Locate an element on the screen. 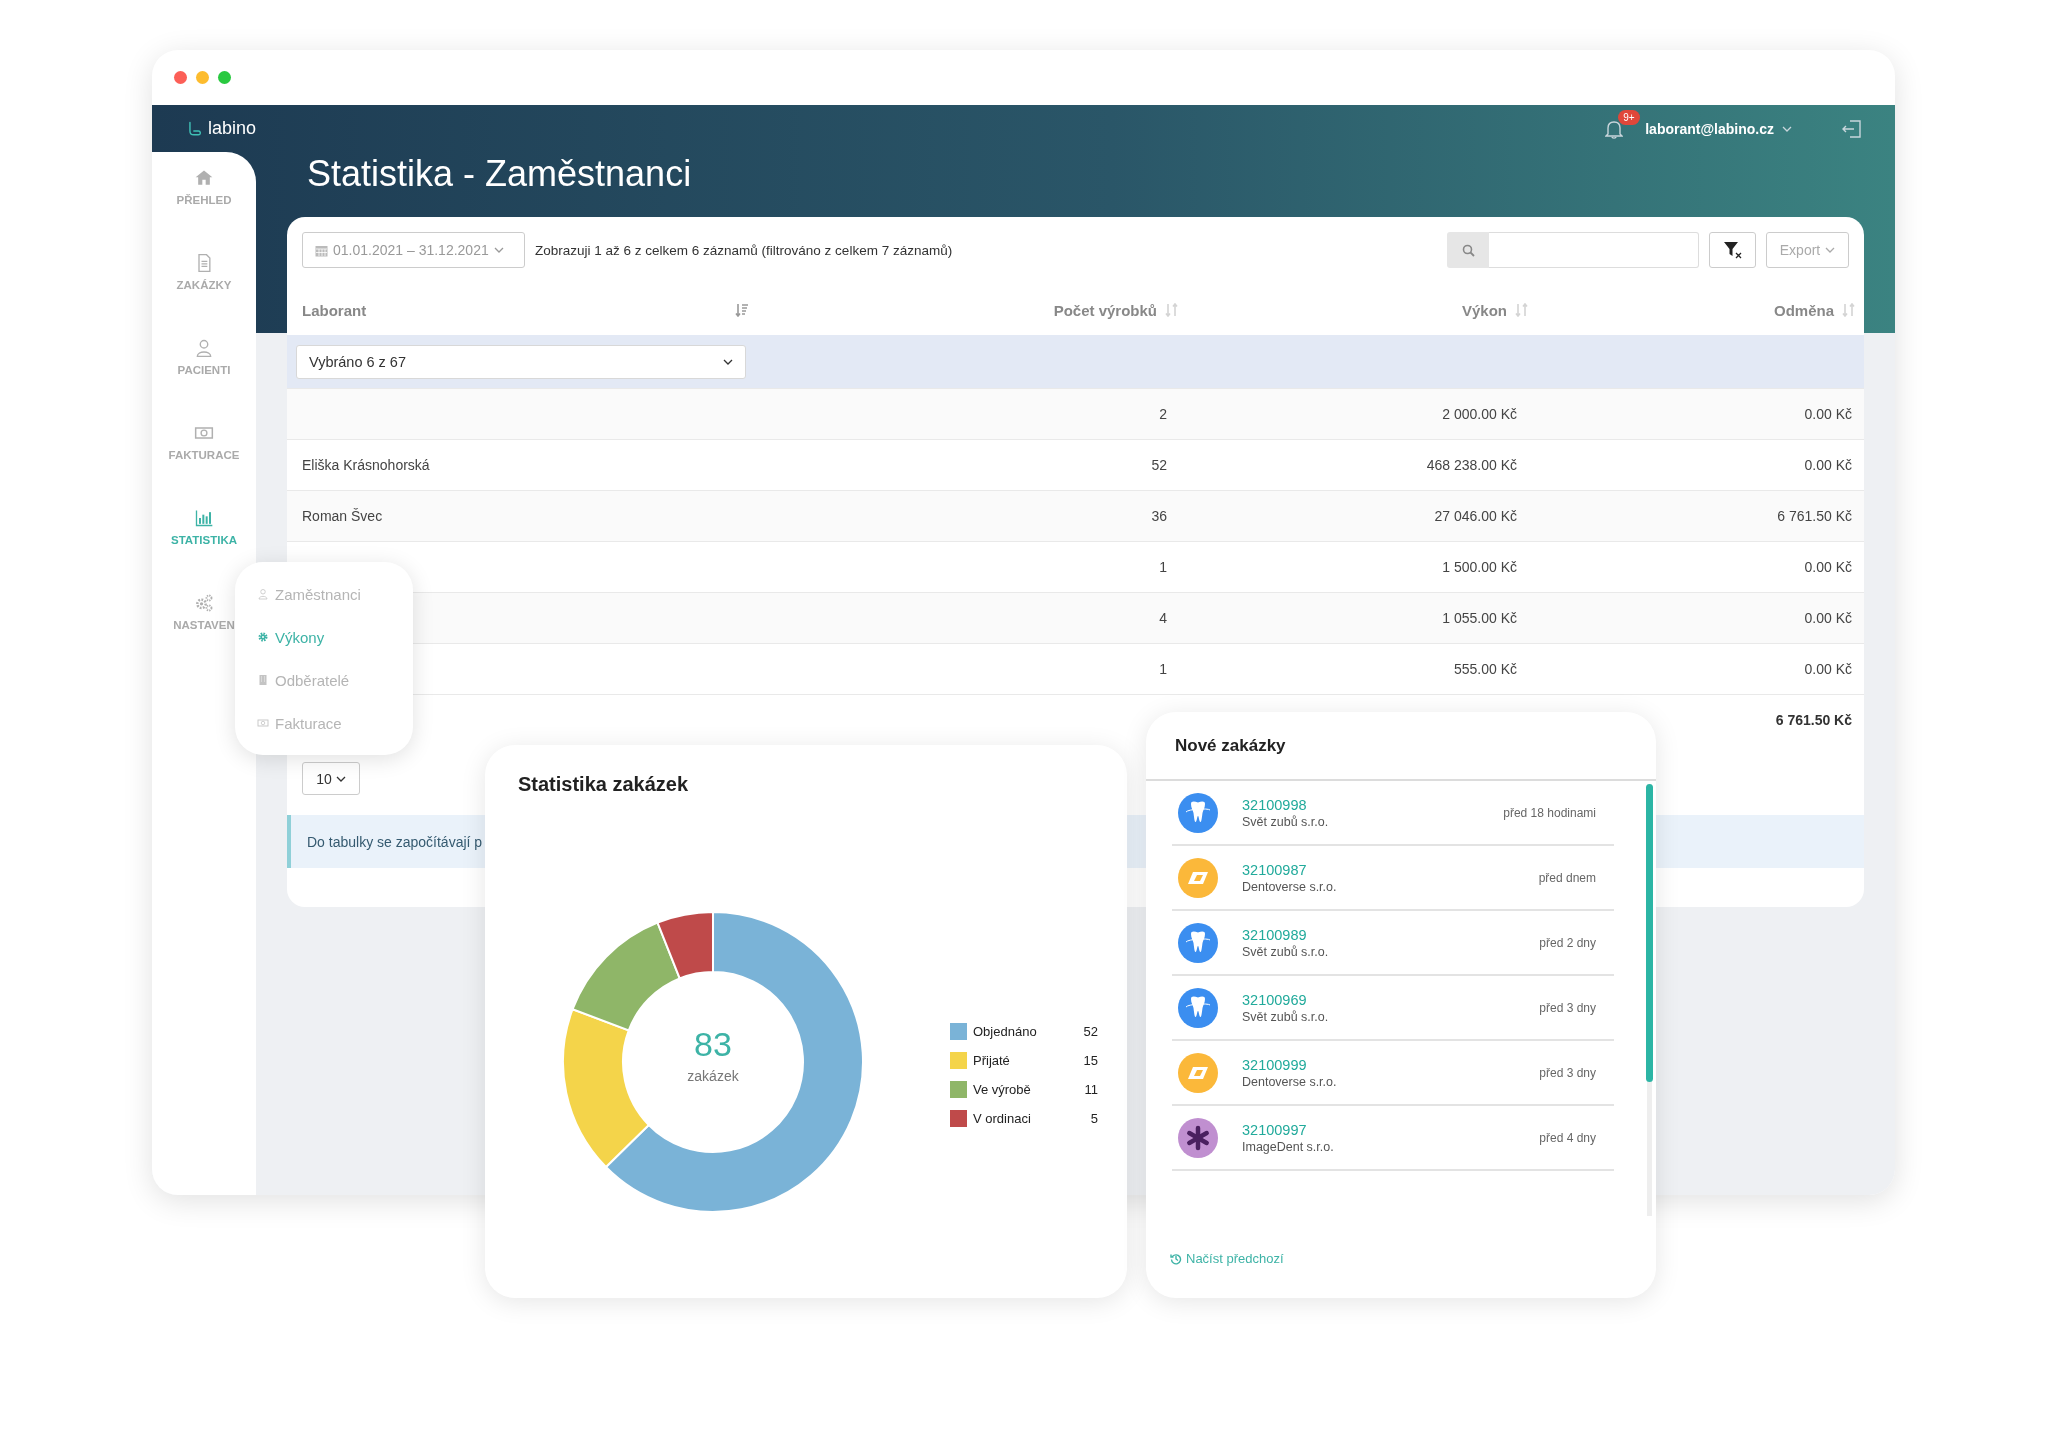  order-id-link: 32100997 is located at coordinates (1274, 1129).